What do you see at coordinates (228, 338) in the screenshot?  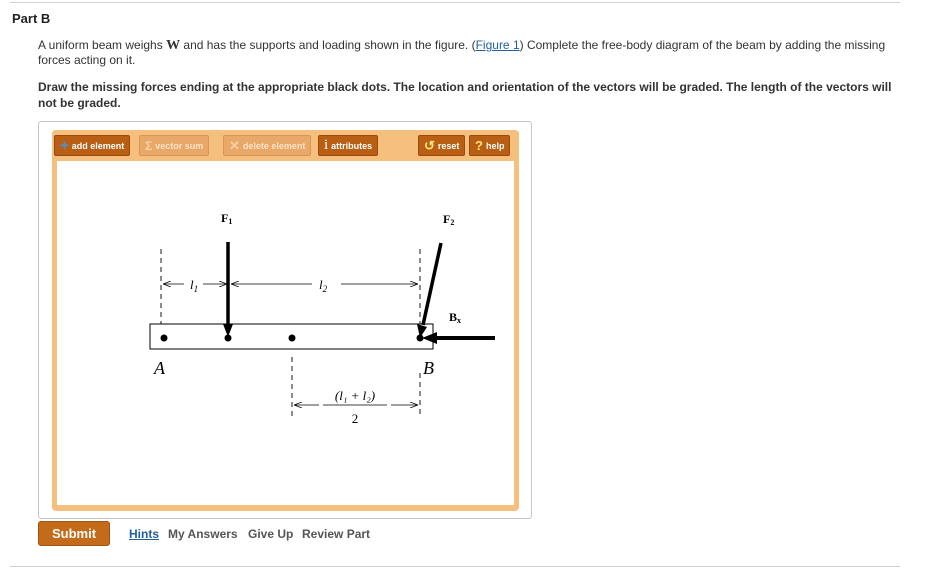 I see `dot-f1` at bounding box center [228, 338].